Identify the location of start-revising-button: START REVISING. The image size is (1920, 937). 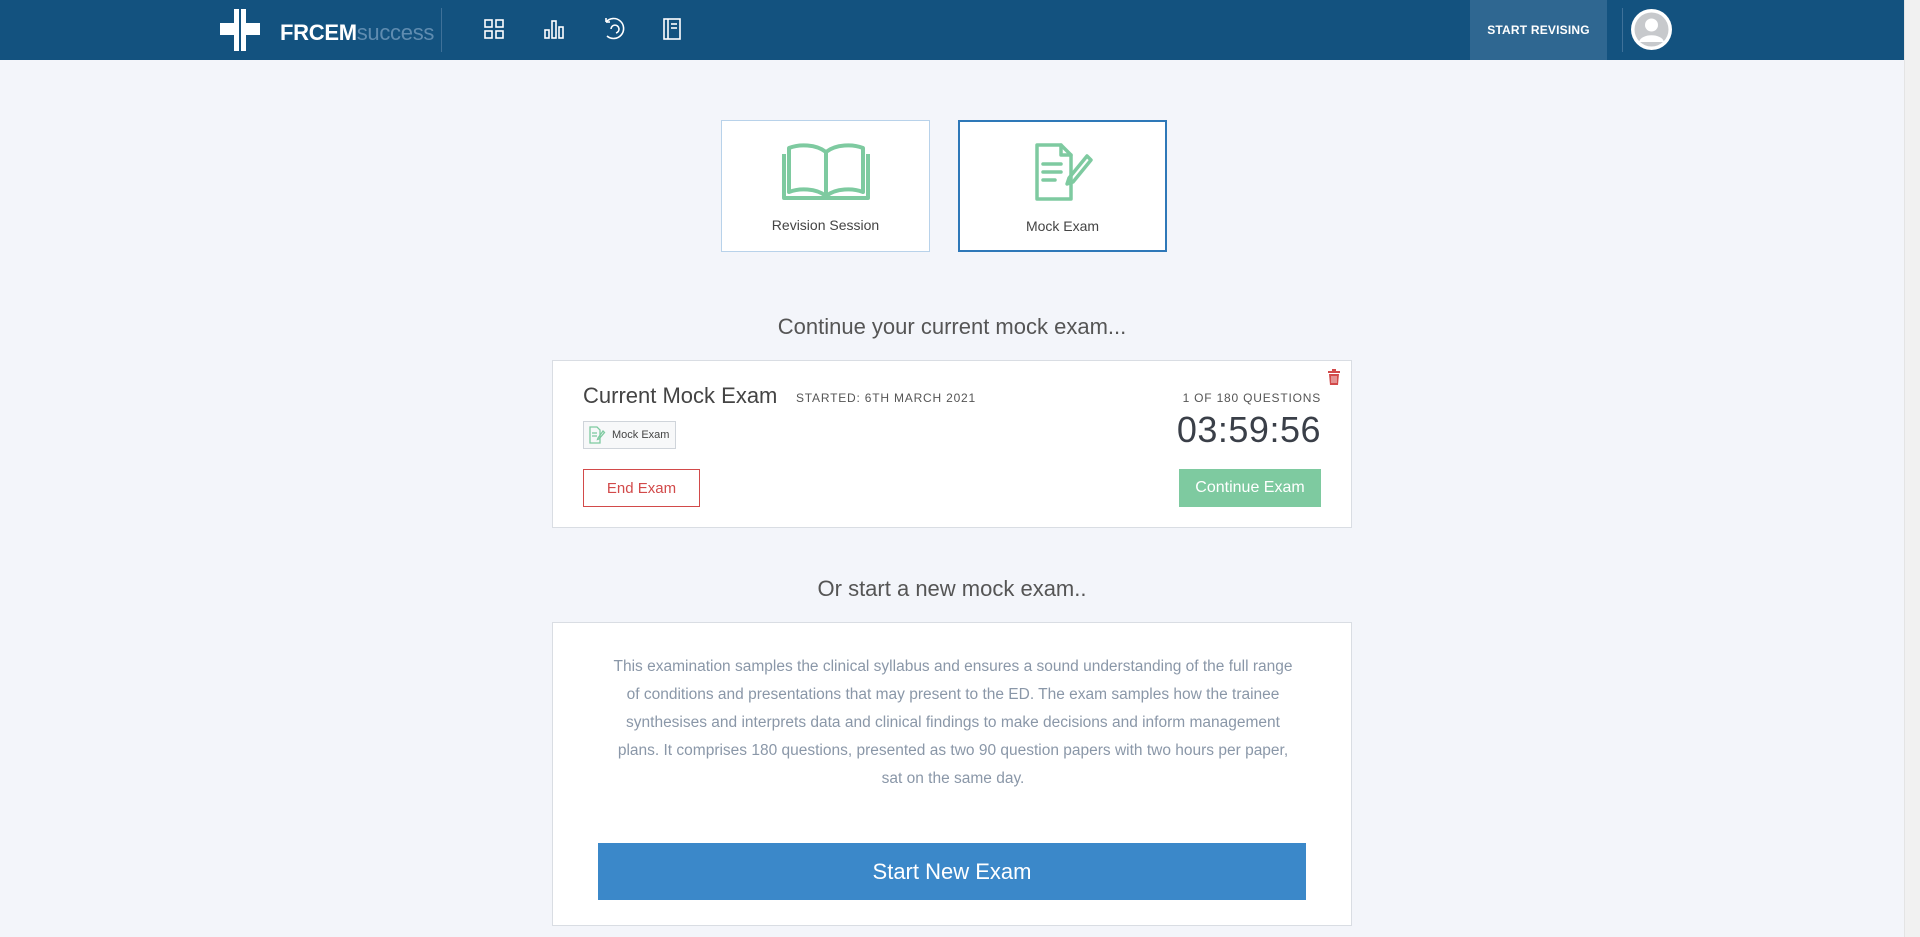
(1538, 30).